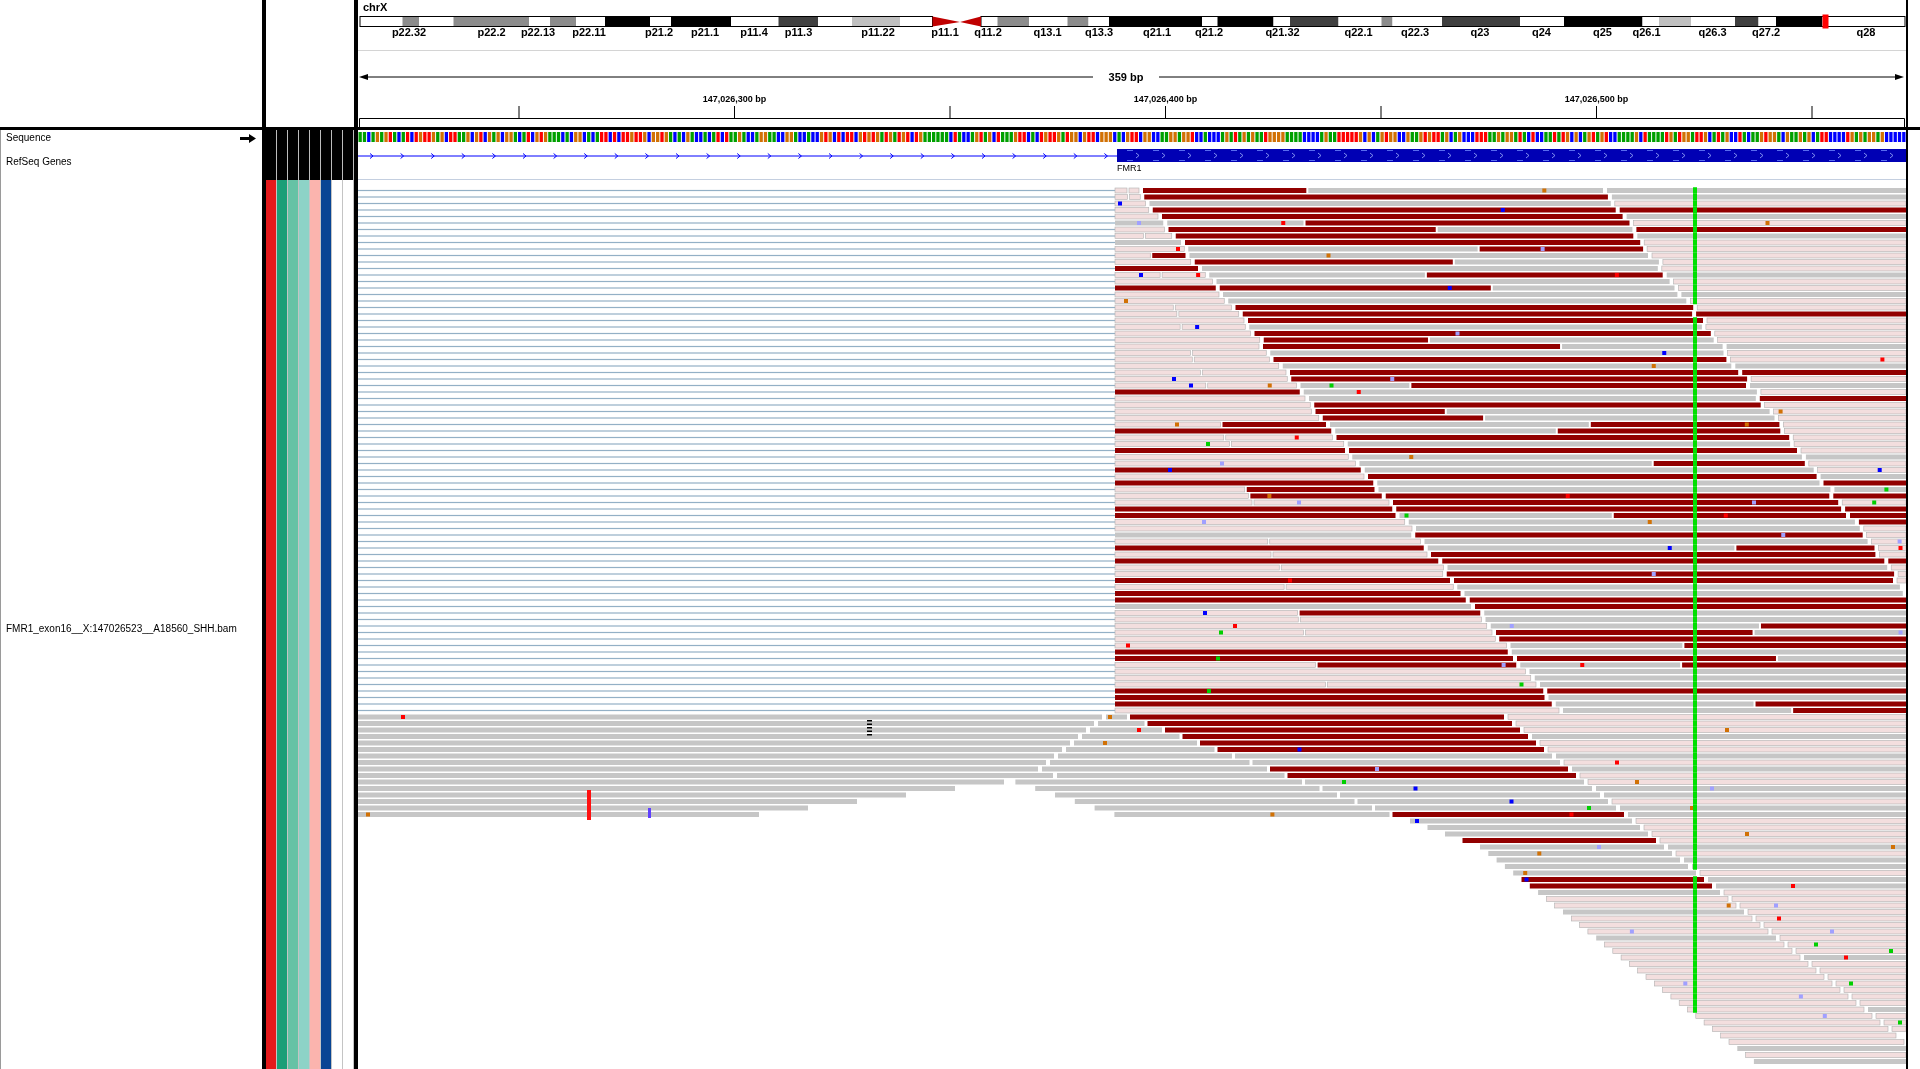  Describe the element at coordinates (1358, 32) in the screenshot. I see `band-label: q22.1` at that location.